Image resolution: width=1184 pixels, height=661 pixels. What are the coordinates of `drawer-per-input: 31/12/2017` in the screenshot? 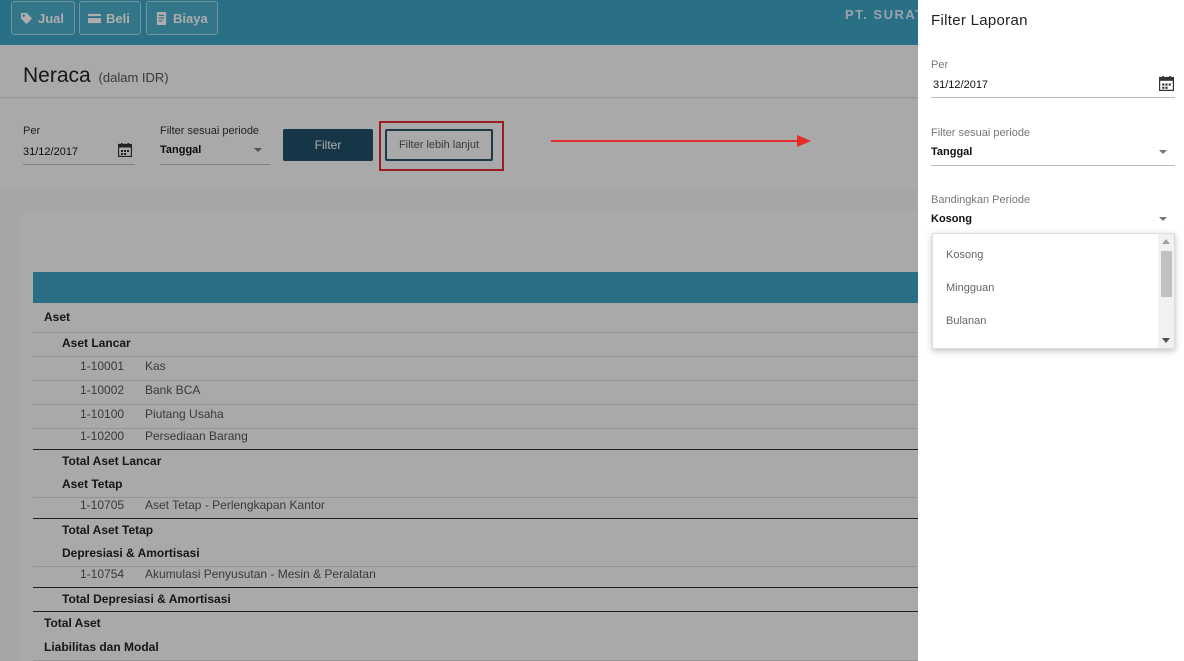 It's located at (960, 85).